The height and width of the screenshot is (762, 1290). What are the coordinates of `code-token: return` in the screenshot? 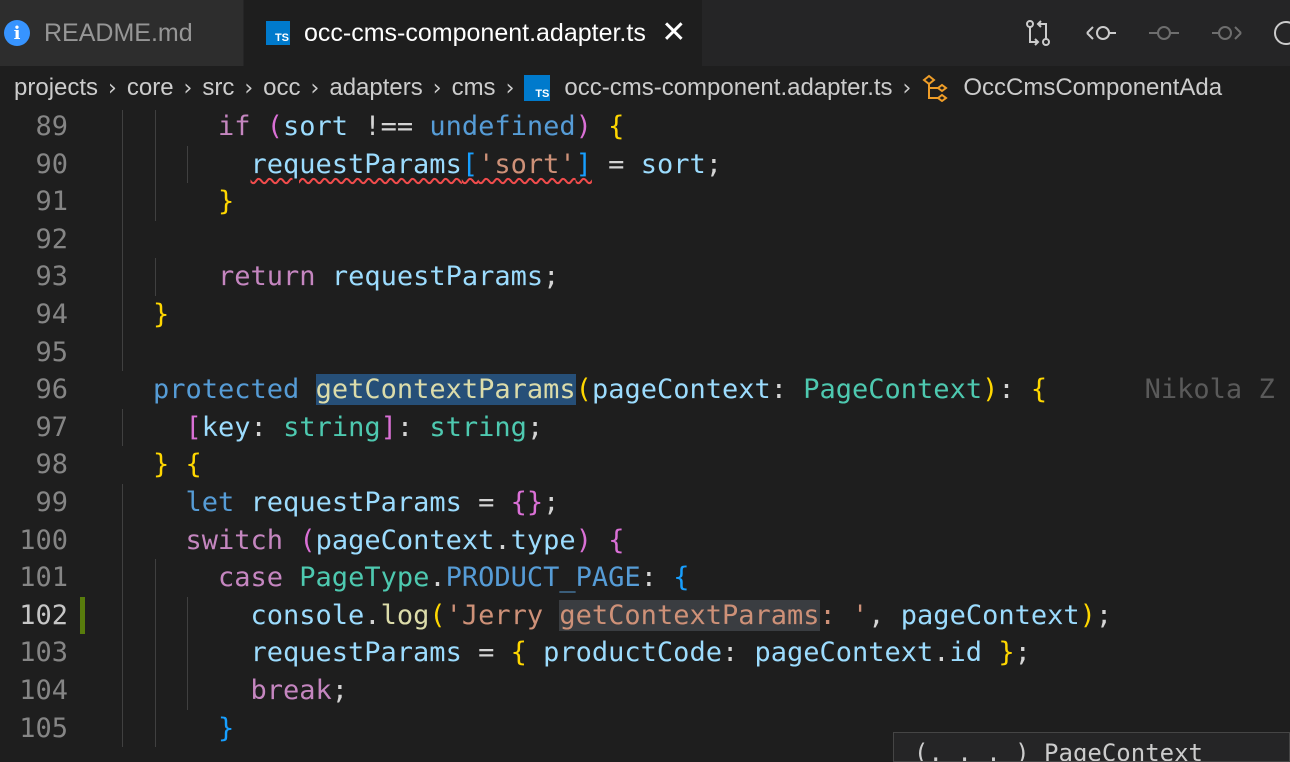 It's located at (267, 277).